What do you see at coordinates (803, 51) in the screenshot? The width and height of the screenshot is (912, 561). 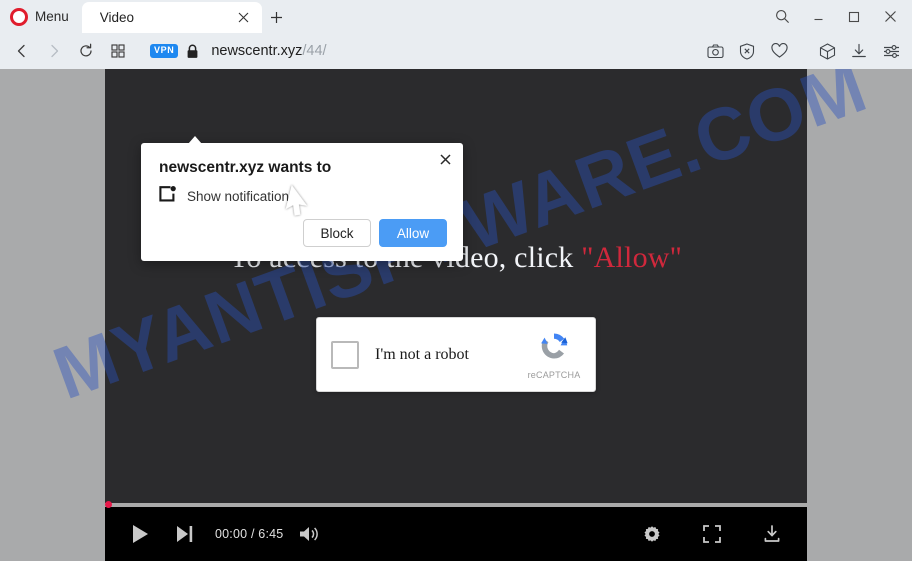 I see `address-bar-icons` at bounding box center [803, 51].